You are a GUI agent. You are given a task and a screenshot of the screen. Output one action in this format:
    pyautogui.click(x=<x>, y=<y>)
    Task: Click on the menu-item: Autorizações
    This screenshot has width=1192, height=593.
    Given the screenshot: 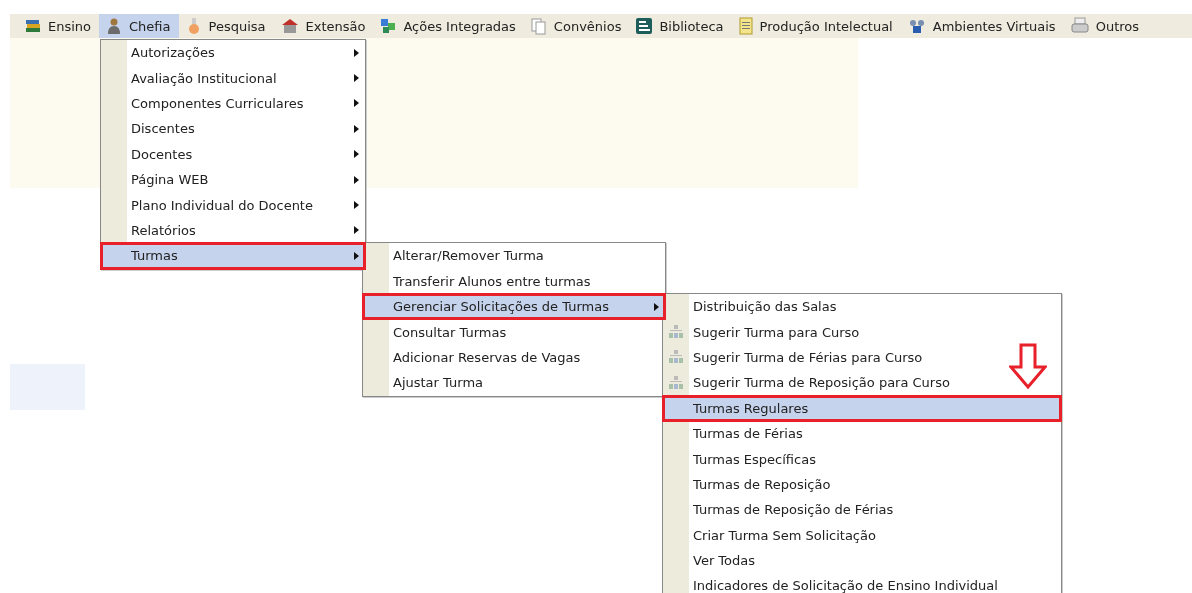 What is the action you would take?
    pyautogui.click(x=233, y=53)
    